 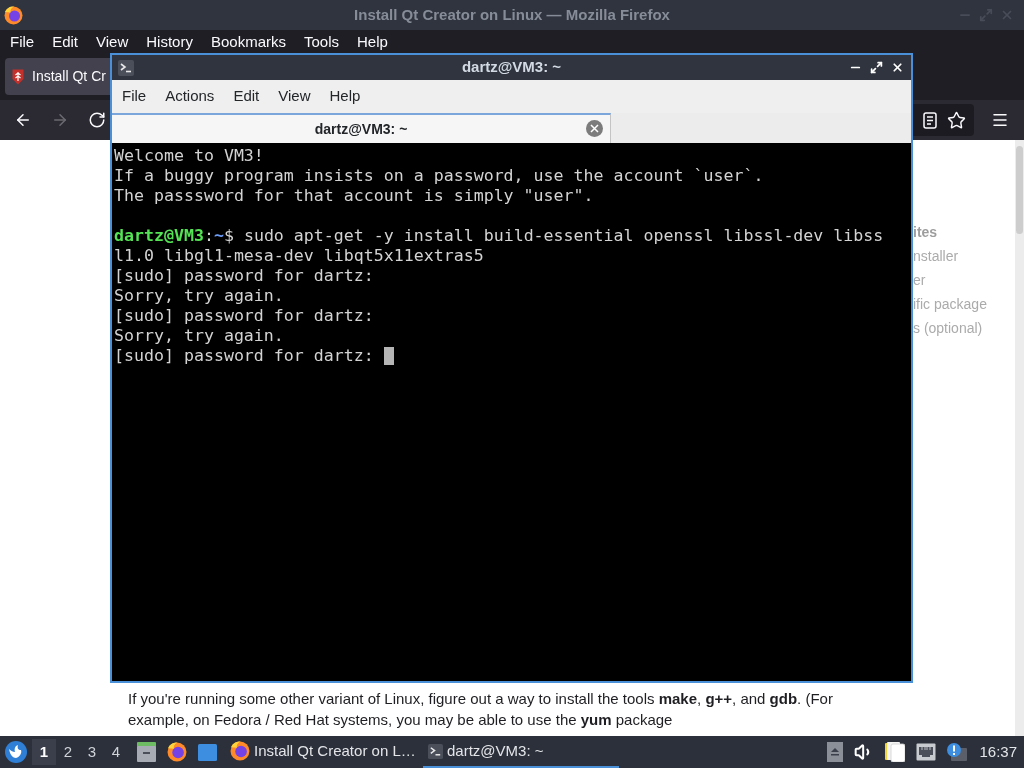 What do you see at coordinates (146, 752) in the screenshot?
I see `file-cabinet-icon` at bounding box center [146, 752].